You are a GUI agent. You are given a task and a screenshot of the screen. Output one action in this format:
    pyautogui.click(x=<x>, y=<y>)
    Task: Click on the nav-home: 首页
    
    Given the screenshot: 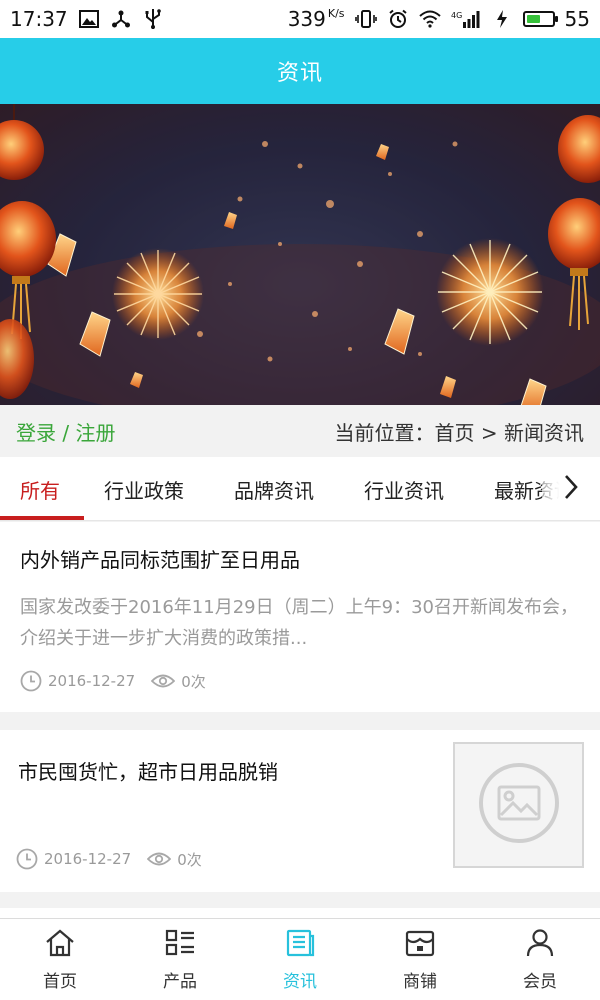 What is the action you would take?
    pyautogui.click(x=60, y=959)
    